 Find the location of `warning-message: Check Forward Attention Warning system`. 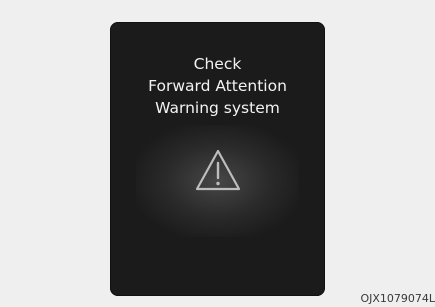

warning-message: Check Forward Attention Warning system is located at coordinates (217, 86).